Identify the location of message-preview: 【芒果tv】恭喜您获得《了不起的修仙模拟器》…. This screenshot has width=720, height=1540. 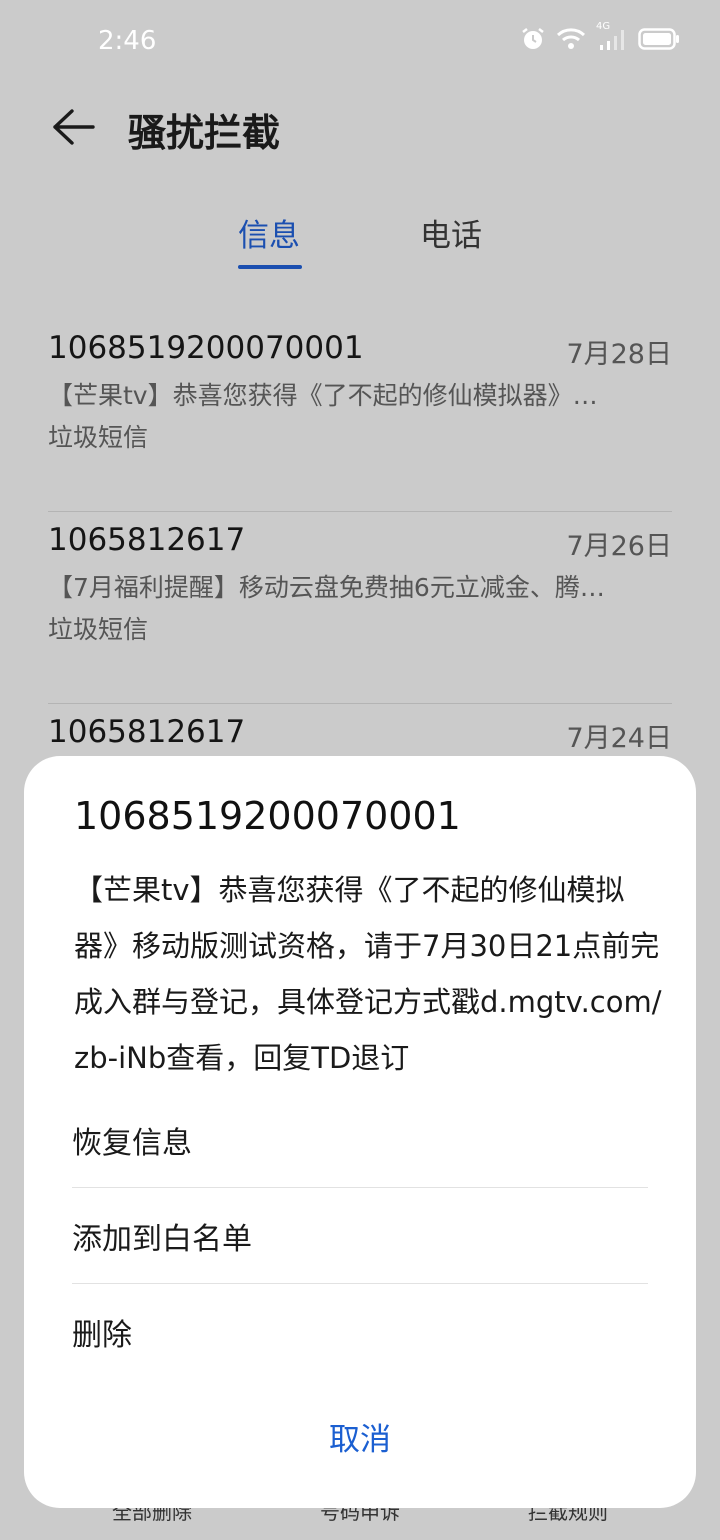
(323, 395).